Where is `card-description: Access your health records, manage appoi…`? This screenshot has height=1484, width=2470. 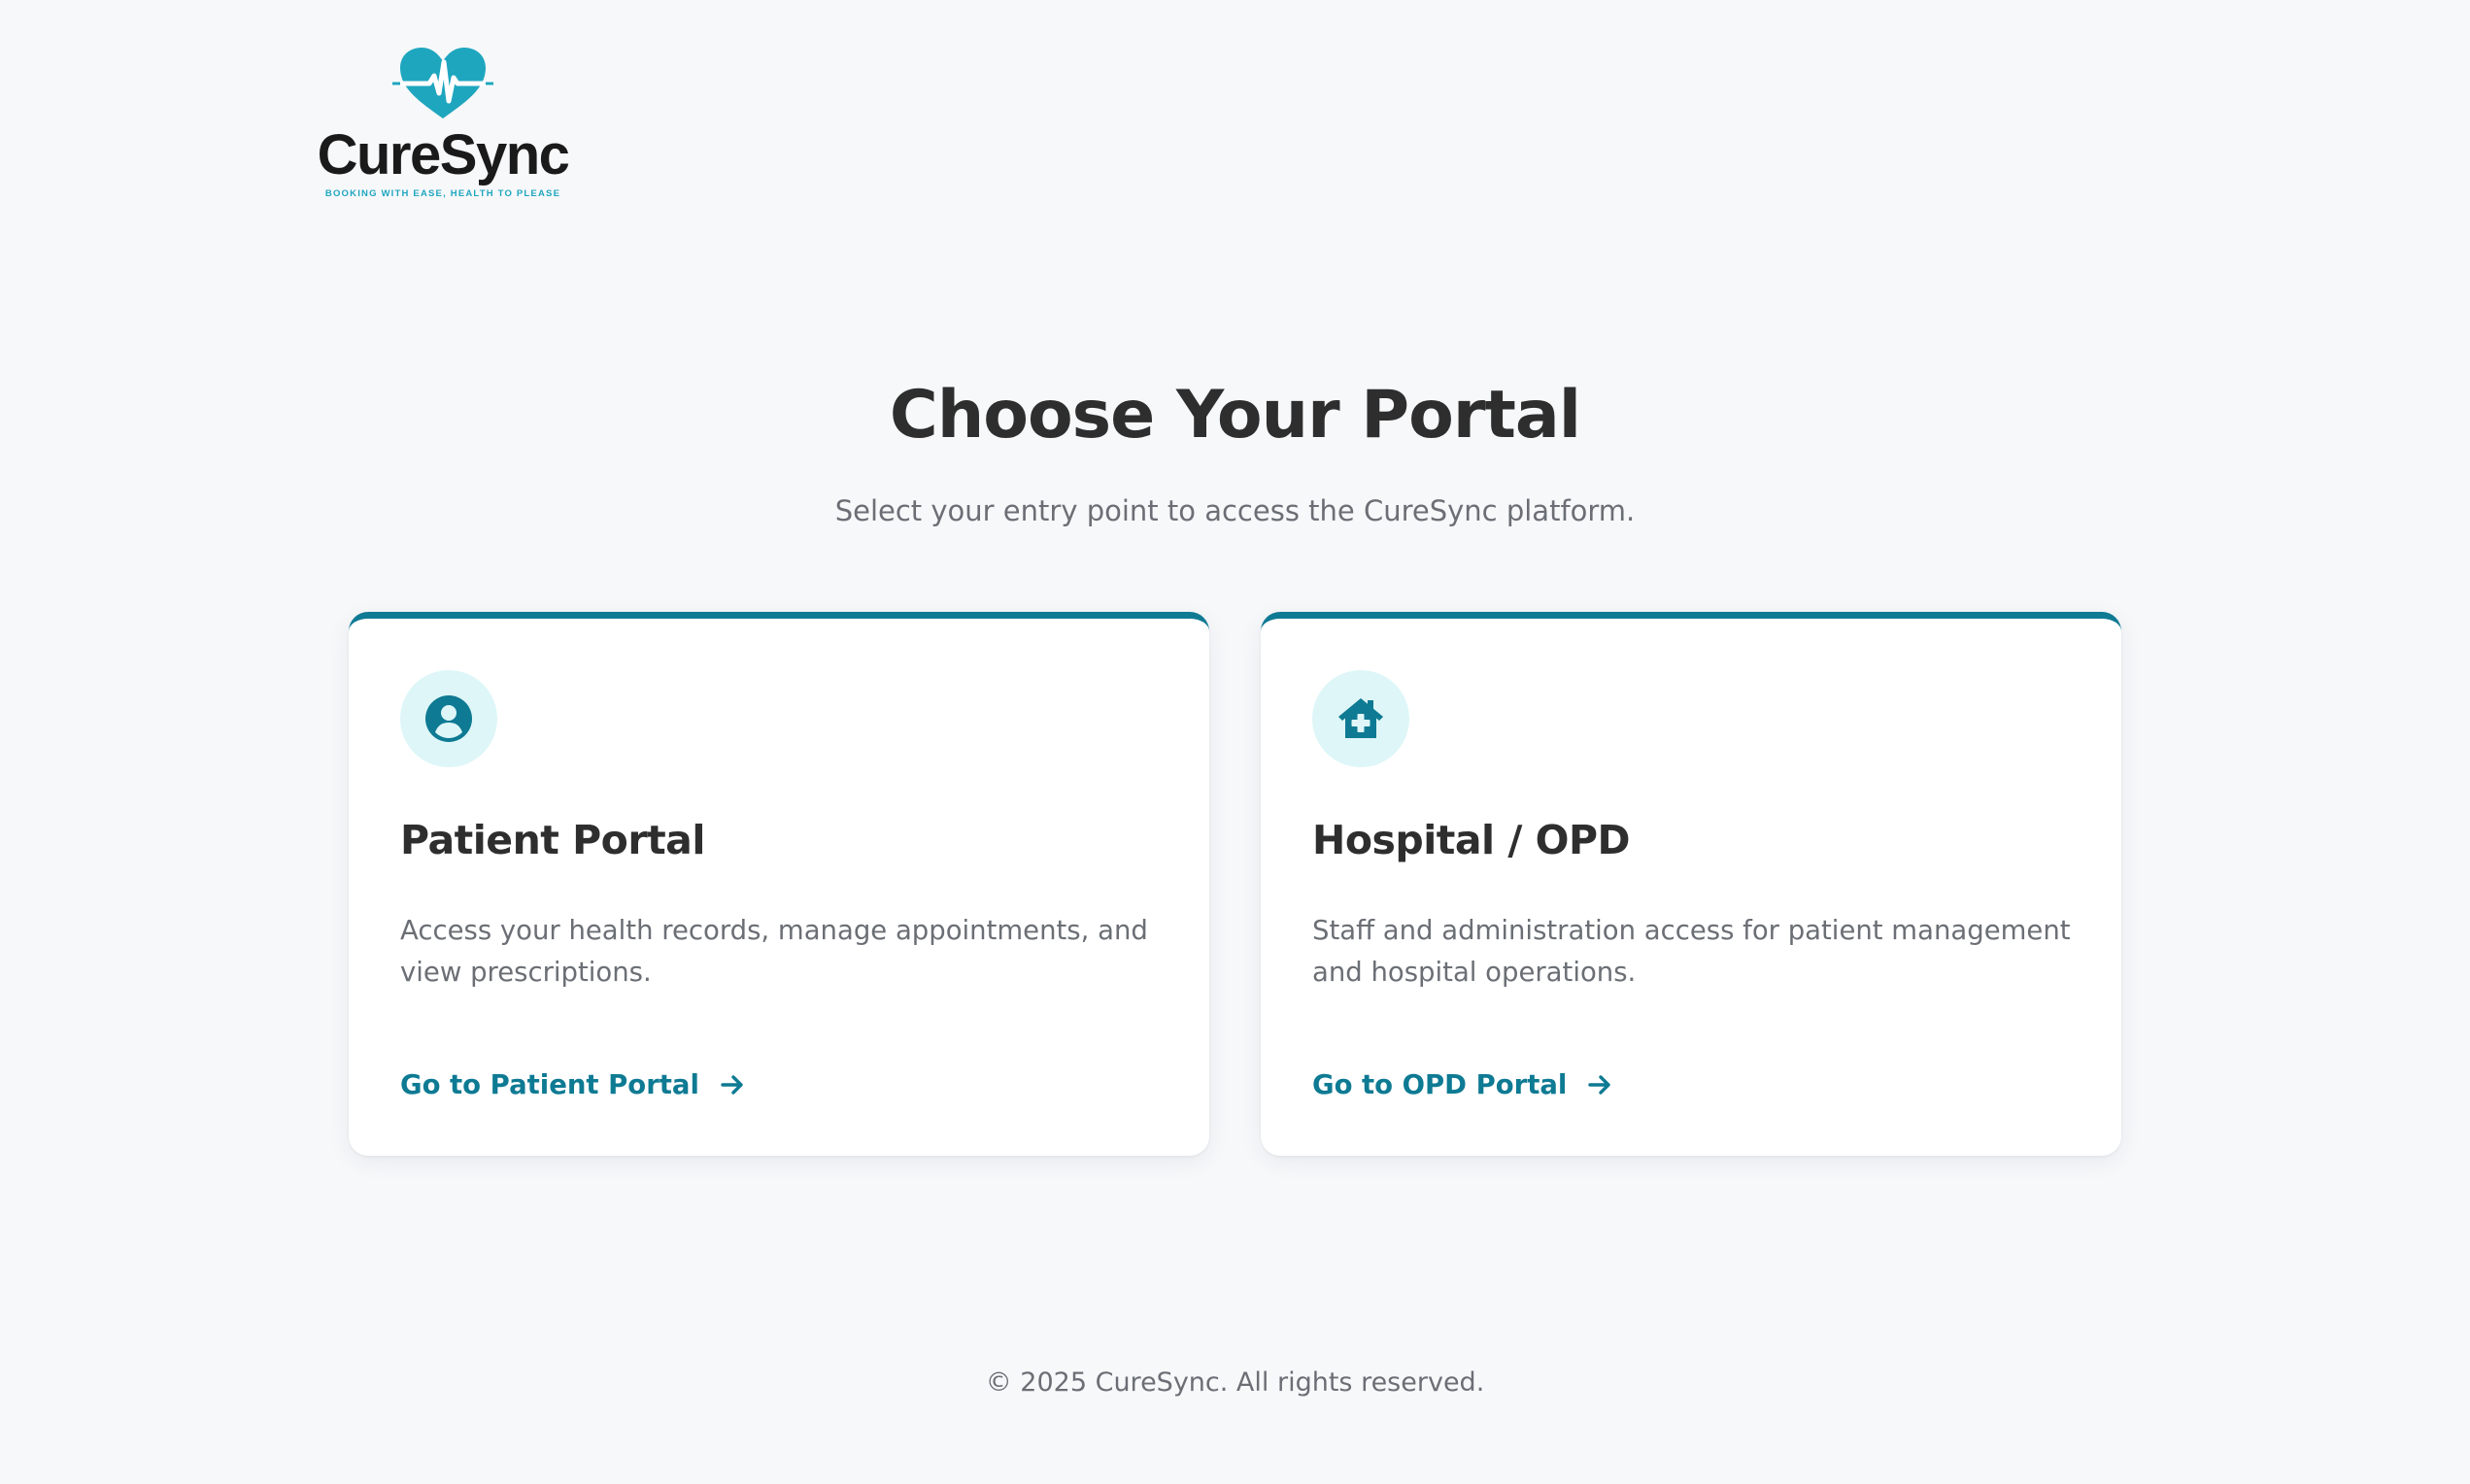
card-description: Access your health records, manage appoi… is located at coordinates (774, 951).